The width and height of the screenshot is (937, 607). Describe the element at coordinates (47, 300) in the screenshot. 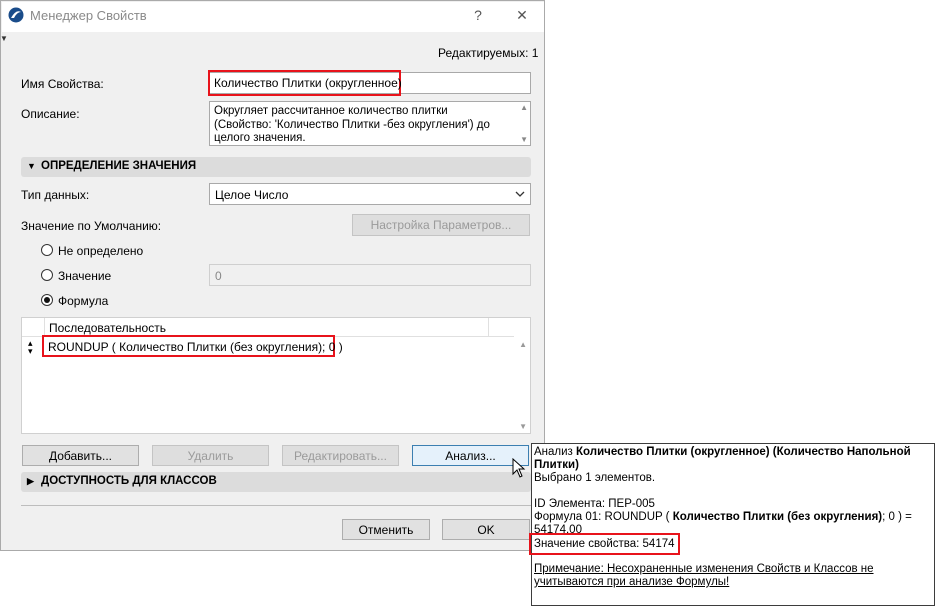

I see `radio-formula` at that location.